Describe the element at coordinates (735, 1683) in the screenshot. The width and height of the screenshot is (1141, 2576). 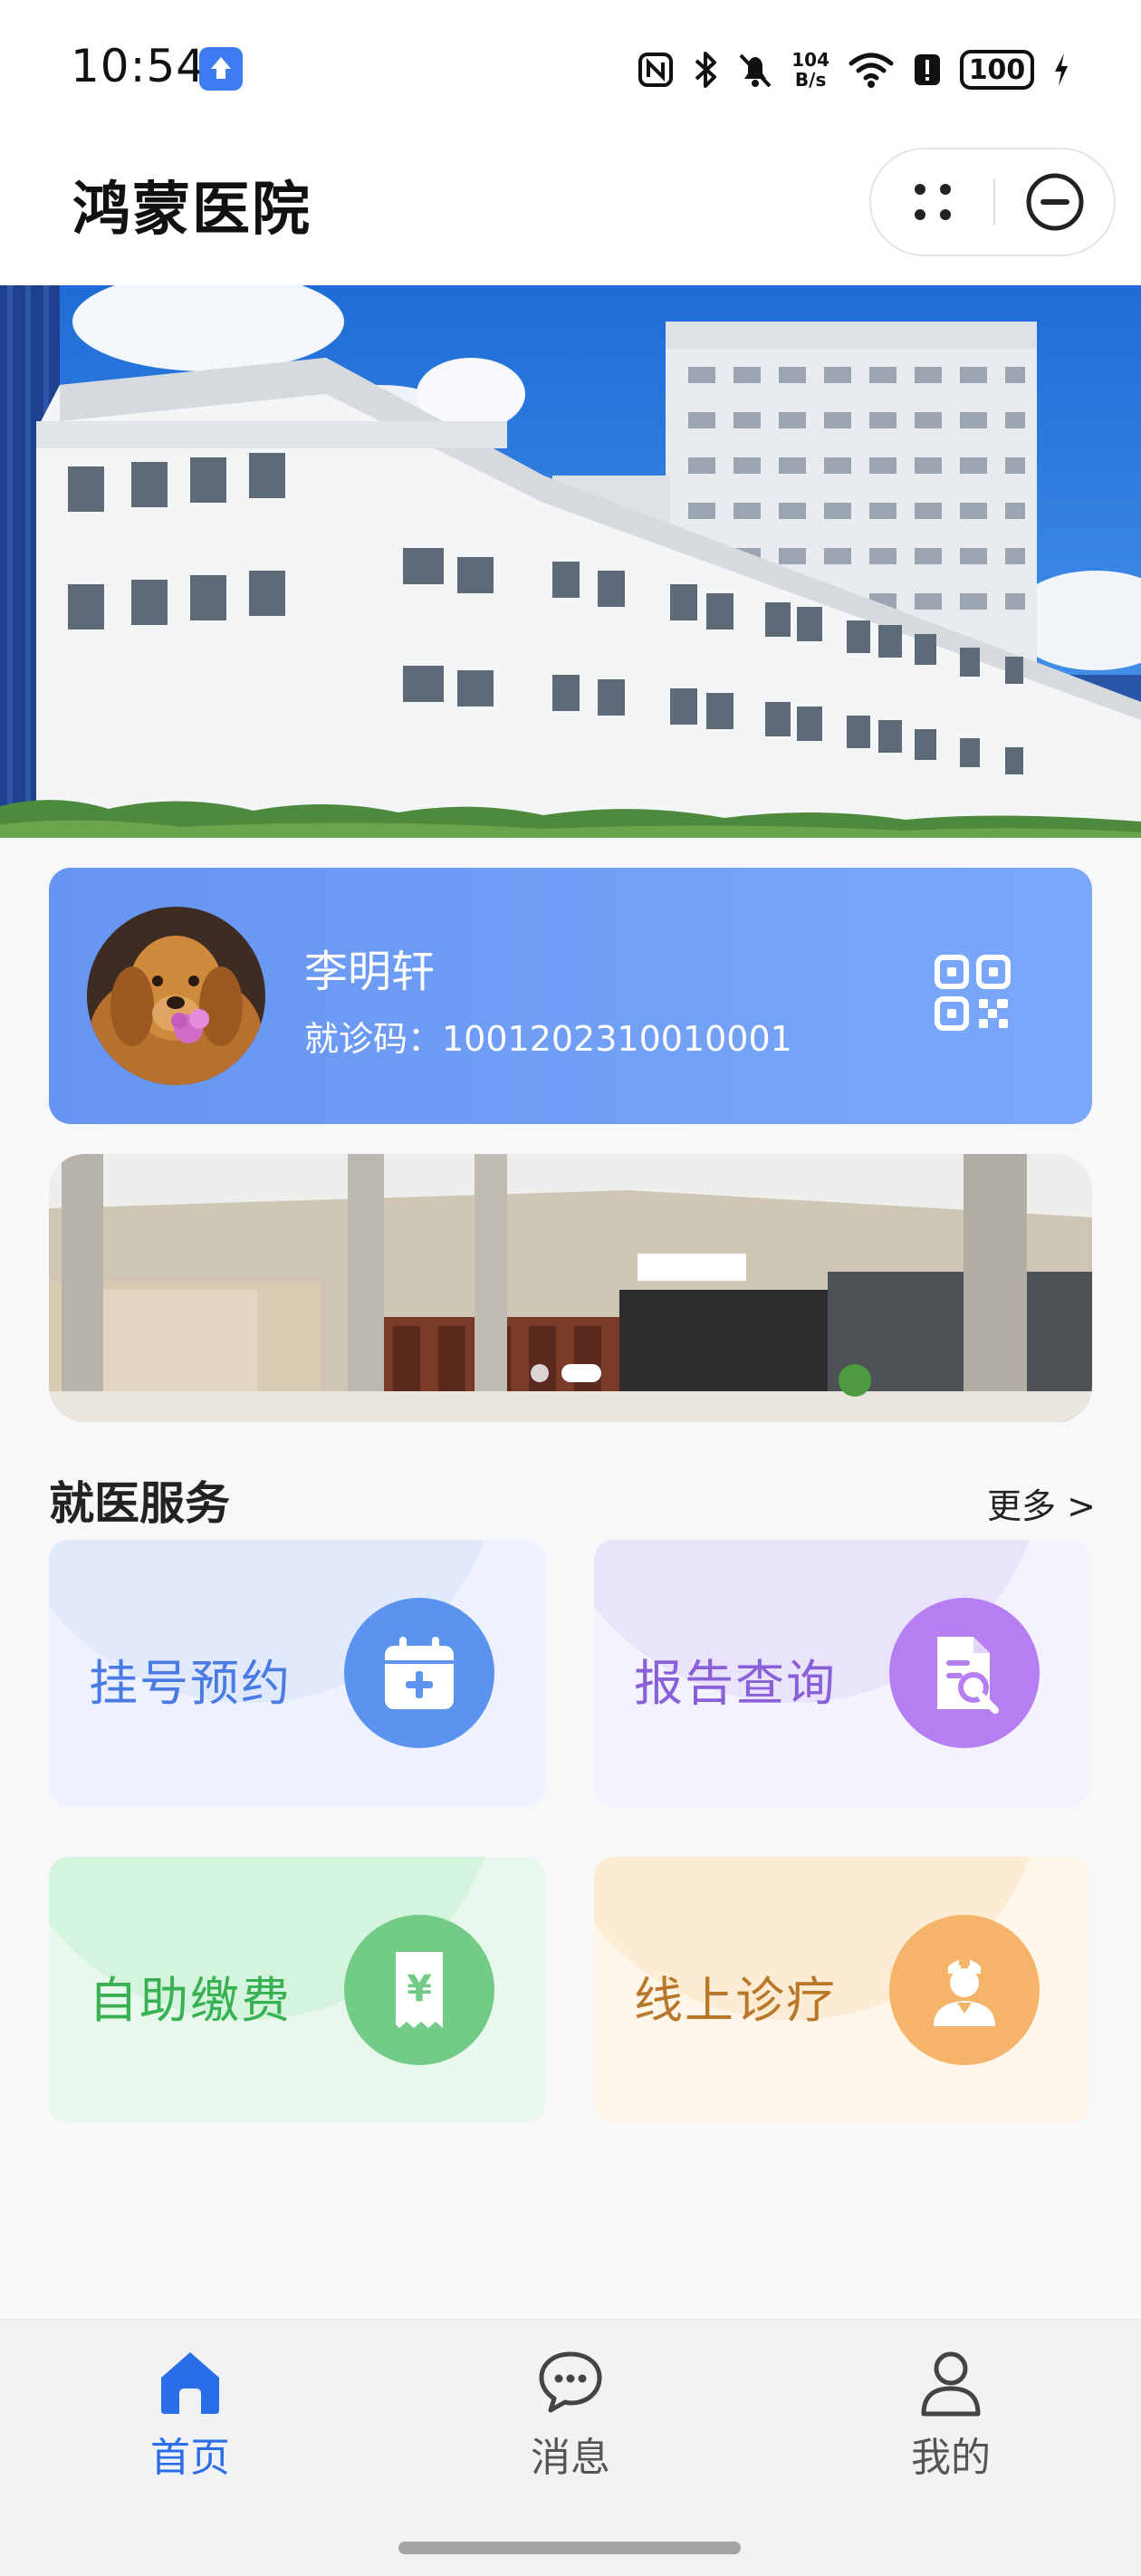
I see `service-label: 报告查询` at that location.